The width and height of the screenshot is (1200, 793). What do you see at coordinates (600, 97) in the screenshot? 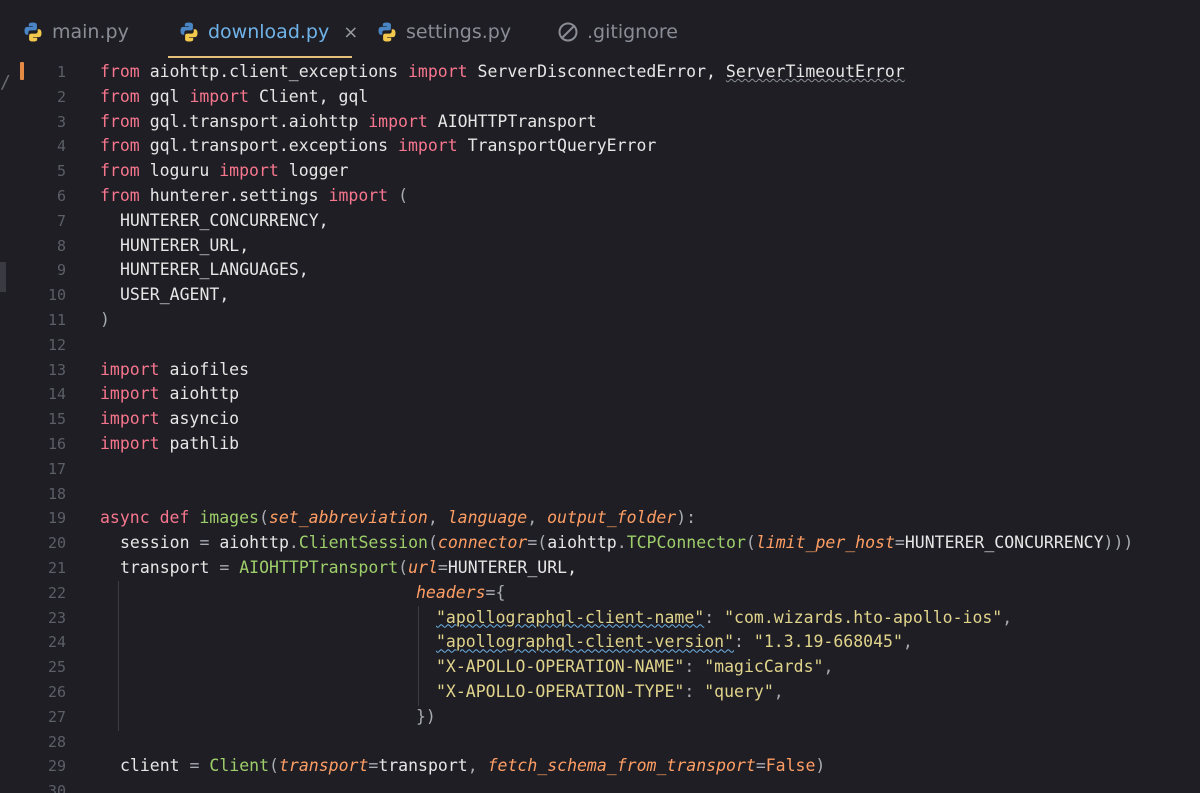
I see `code-line: 2 from gql import Client, gql` at bounding box center [600, 97].